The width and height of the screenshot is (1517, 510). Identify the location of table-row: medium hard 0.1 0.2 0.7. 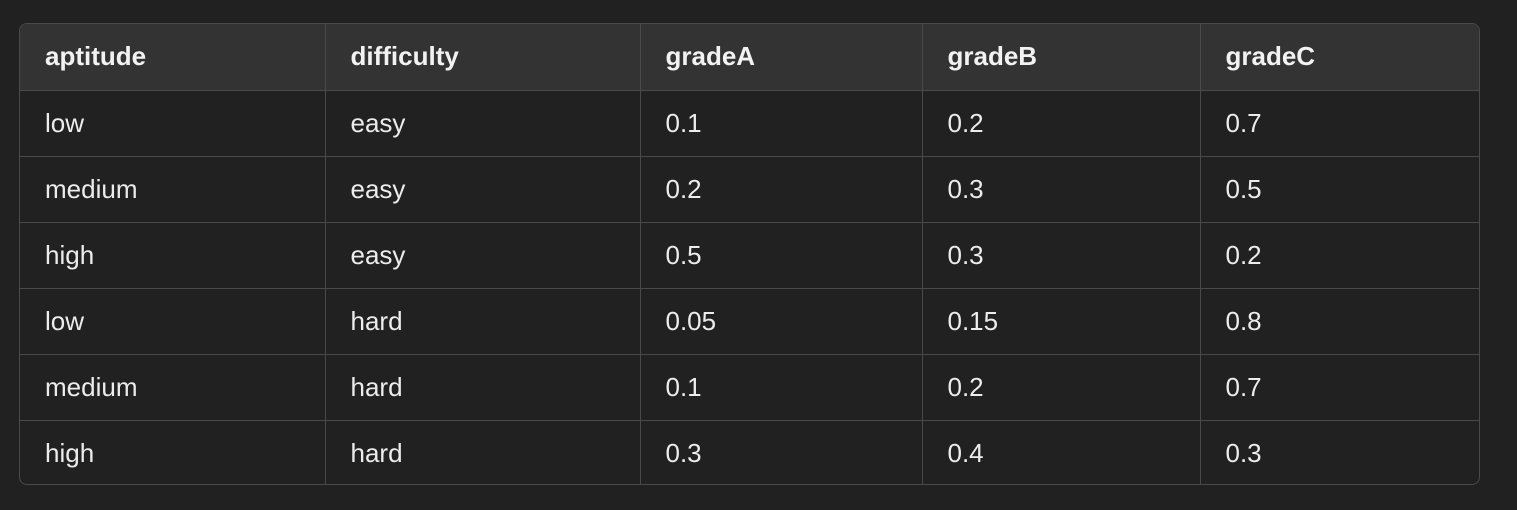
(749, 387).